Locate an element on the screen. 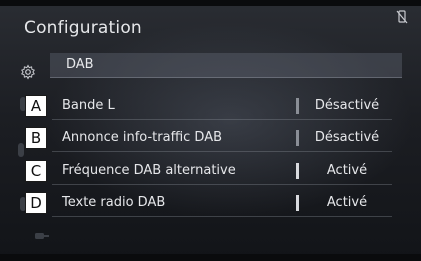  no-phone-icon is located at coordinates (402, 17).